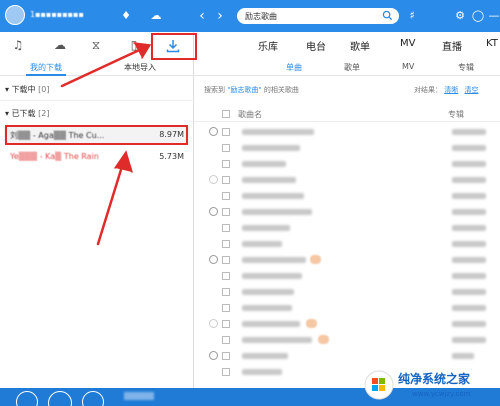 This screenshot has width=500, height=406. What do you see at coordinates (250, 114) in the screenshot?
I see `col-song-name: 歌曲名` at bounding box center [250, 114].